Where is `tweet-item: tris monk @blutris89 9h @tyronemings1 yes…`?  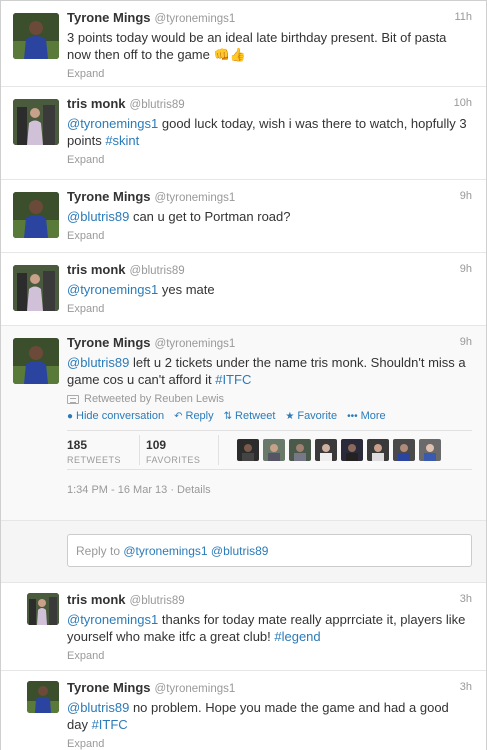 tweet-item: tris monk @blutris89 9h @tyronemings1 yes… is located at coordinates (243, 289).